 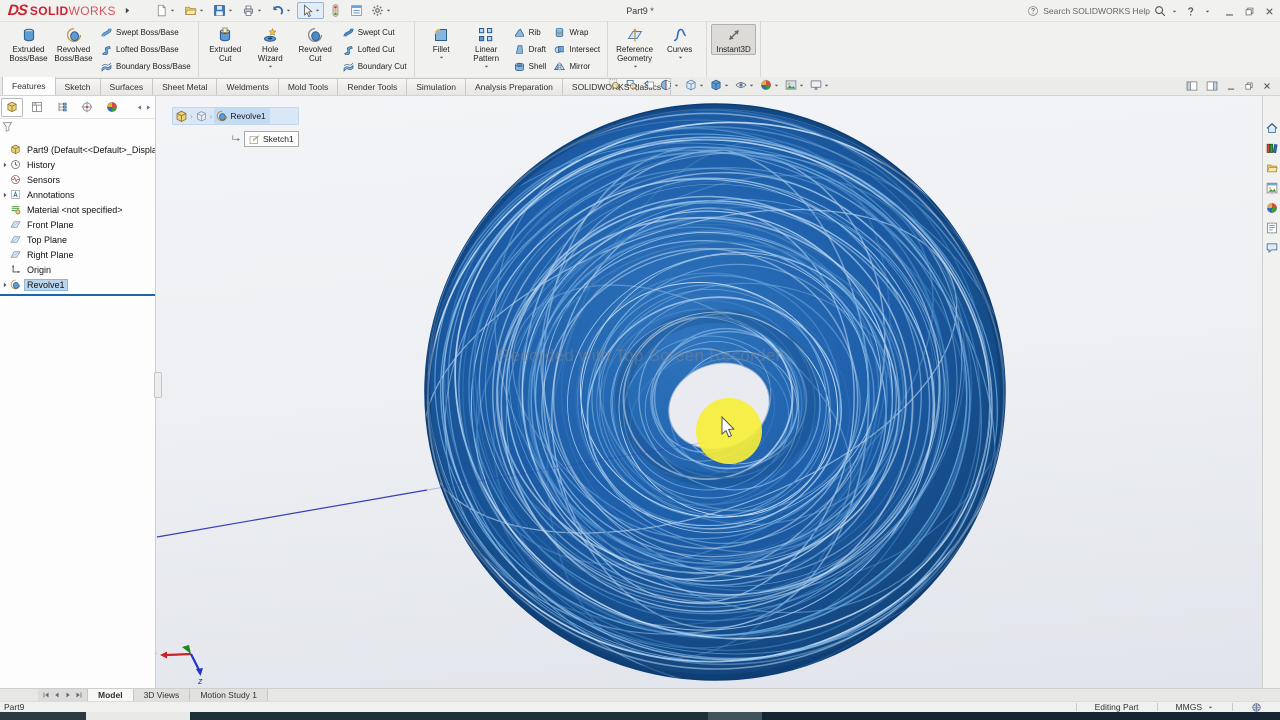 What do you see at coordinates (181, 116) in the screenshot?
I see `part-breadcrumb-icon` at bounding box center [181, 116].